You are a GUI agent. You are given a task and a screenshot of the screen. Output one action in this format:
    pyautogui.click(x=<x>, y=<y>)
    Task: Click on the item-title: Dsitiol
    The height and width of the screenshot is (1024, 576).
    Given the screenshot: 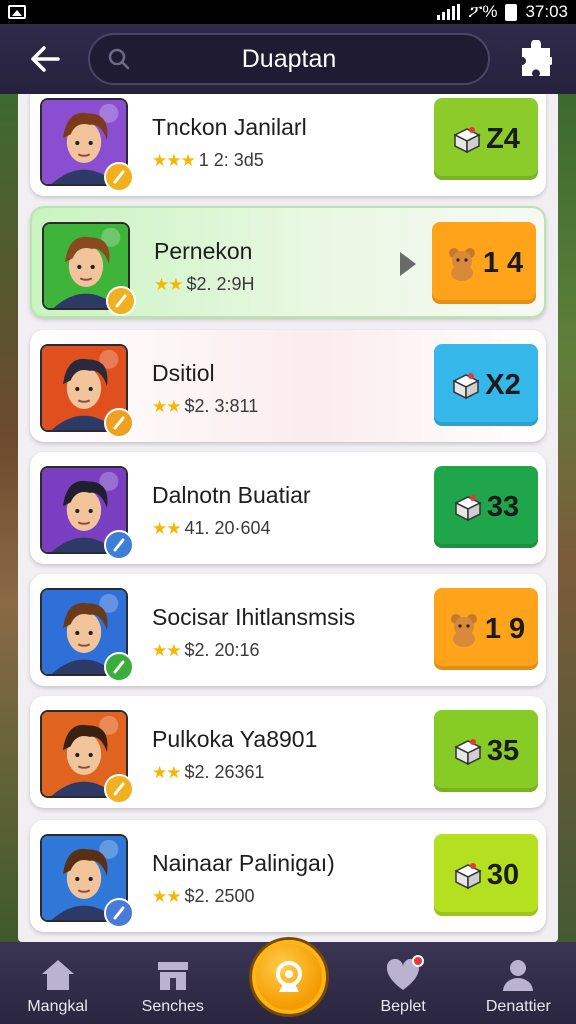 What is the action you would take?
    pyautogui.click(x=183, y=373)
    